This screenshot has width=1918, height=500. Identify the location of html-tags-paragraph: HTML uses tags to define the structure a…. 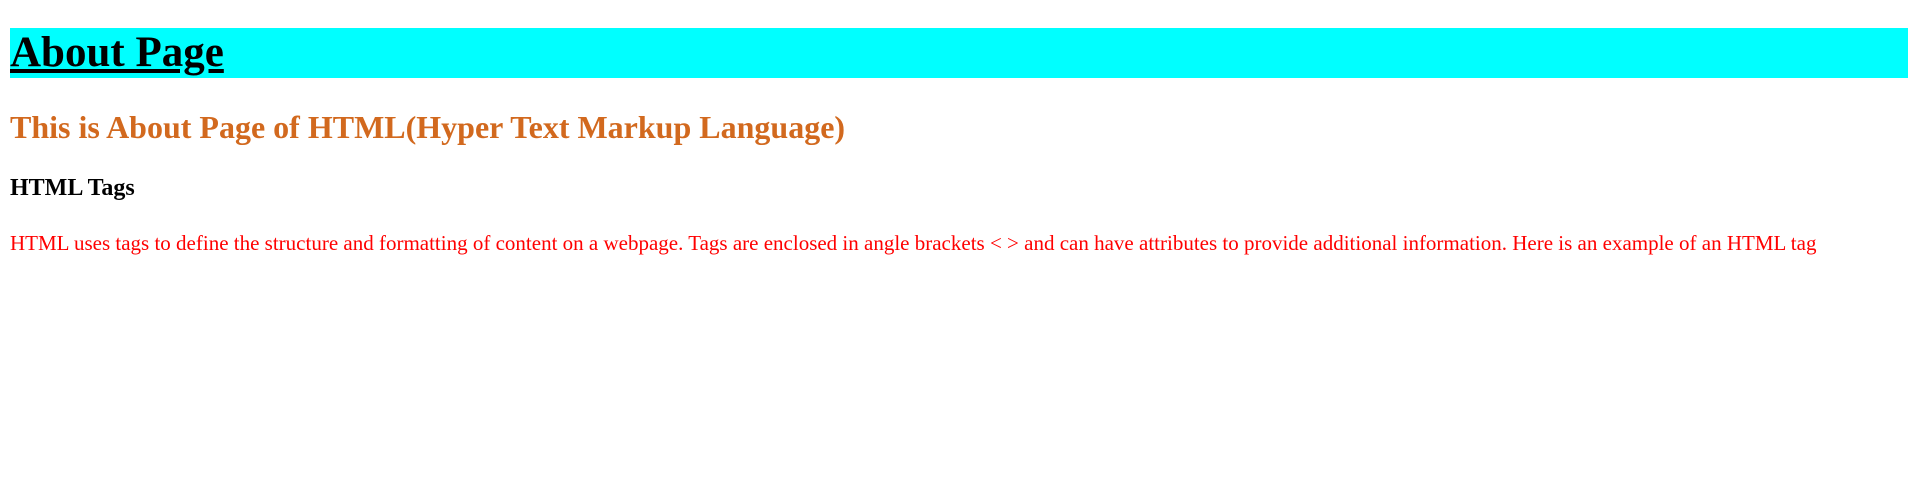
(913, 243).